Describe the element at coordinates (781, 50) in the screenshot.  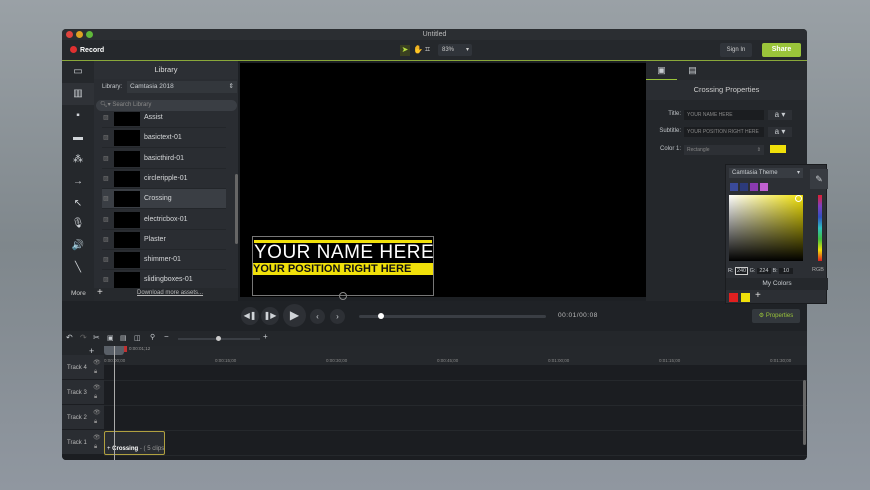
I see `share-button: Share` at that location.